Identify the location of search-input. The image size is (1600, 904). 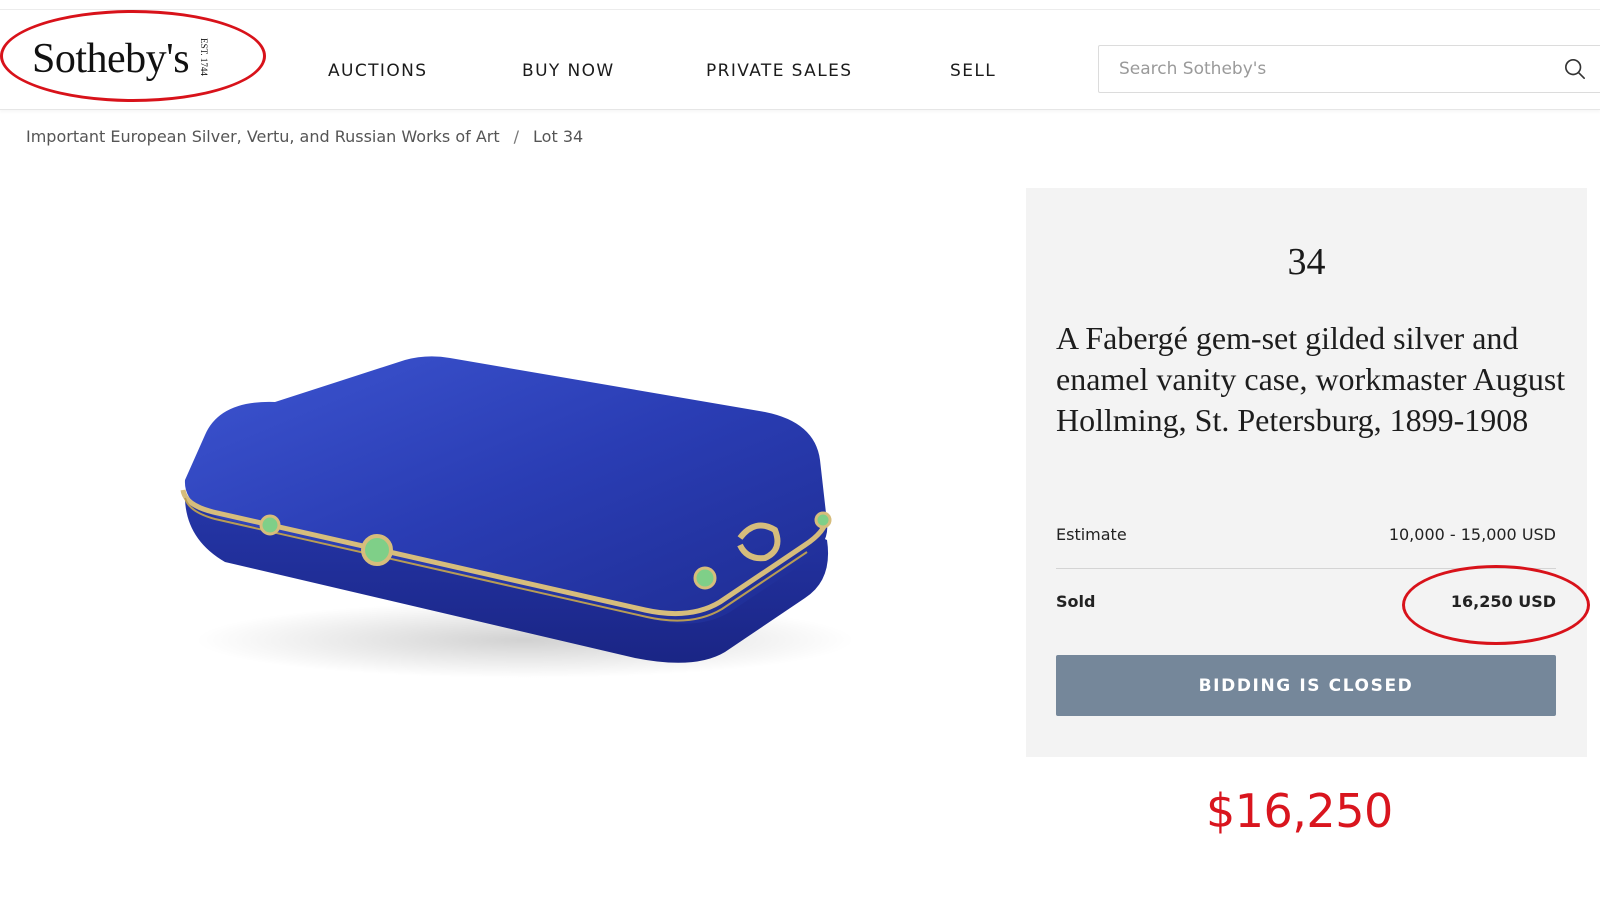
(1334, 69).